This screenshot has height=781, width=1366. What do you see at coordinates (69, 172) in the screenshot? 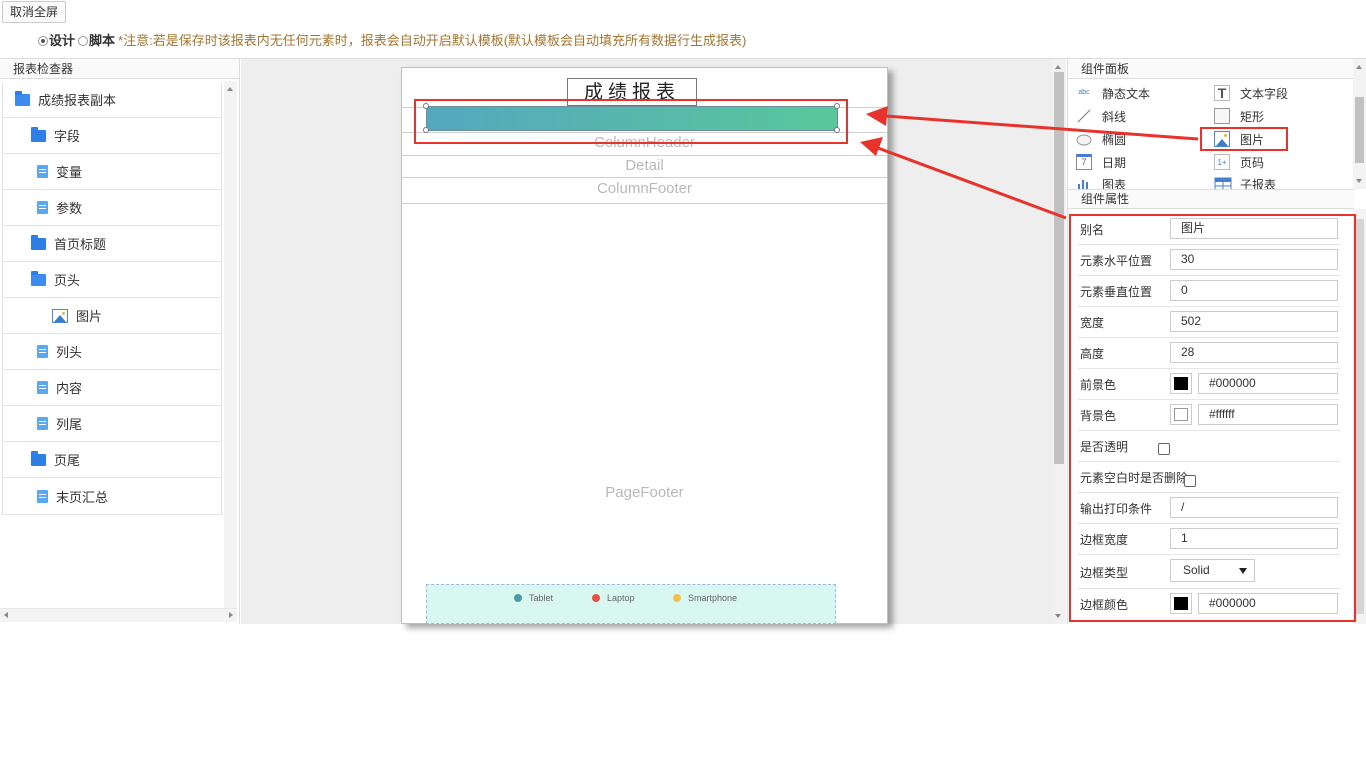
I see `tree-item-label: 变量` at bounding box center [69, 172].